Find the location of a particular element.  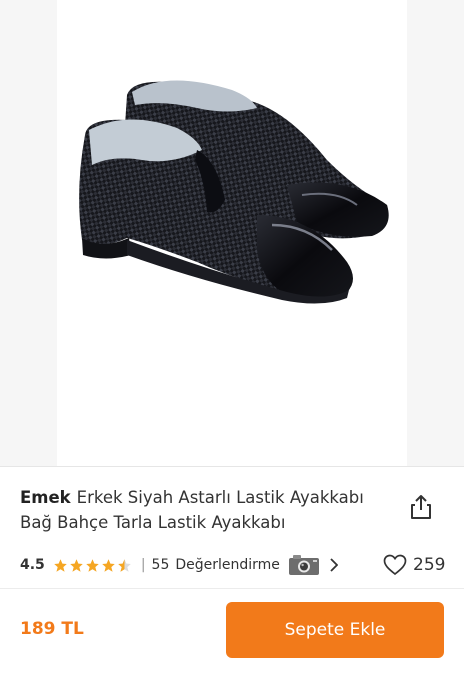

rating-row: 4.5 | 55 Değerlendirme is located at coordinates (179, 565).